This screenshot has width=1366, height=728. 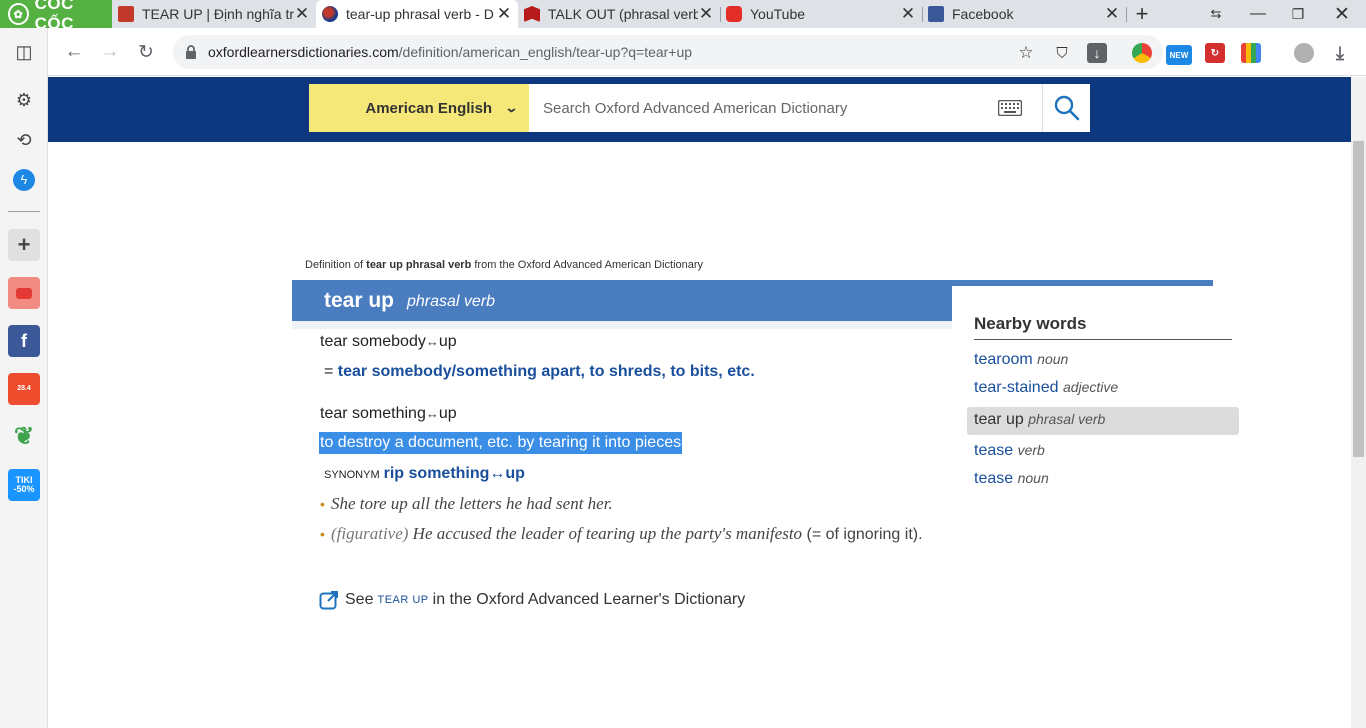 I want to click on ext-color-grid-icon, so click(x=1251, y=53).